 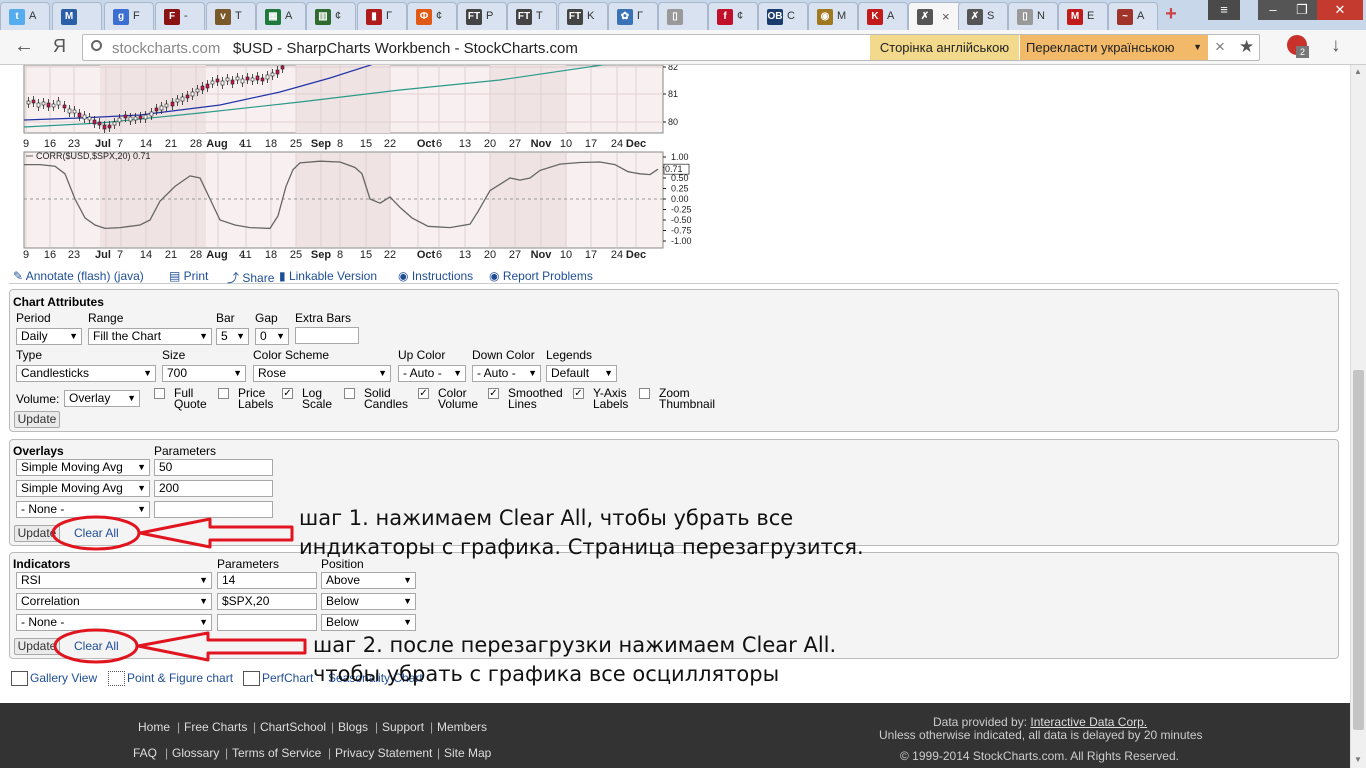 I want to click on overlay-1-select: Simple Moving Avg, so click(x=83, y=467).